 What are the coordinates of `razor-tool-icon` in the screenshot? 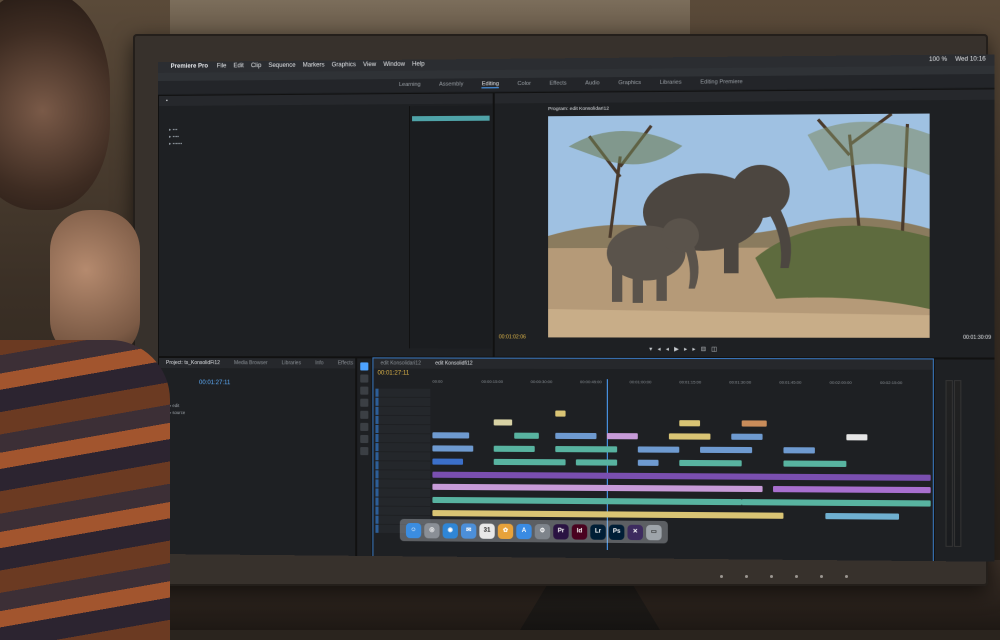 It's located at (364, 402).